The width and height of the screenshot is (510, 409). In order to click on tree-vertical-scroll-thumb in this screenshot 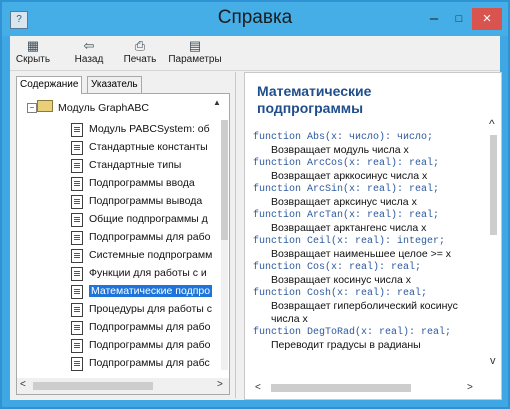, I will do `click(224, 180)`.